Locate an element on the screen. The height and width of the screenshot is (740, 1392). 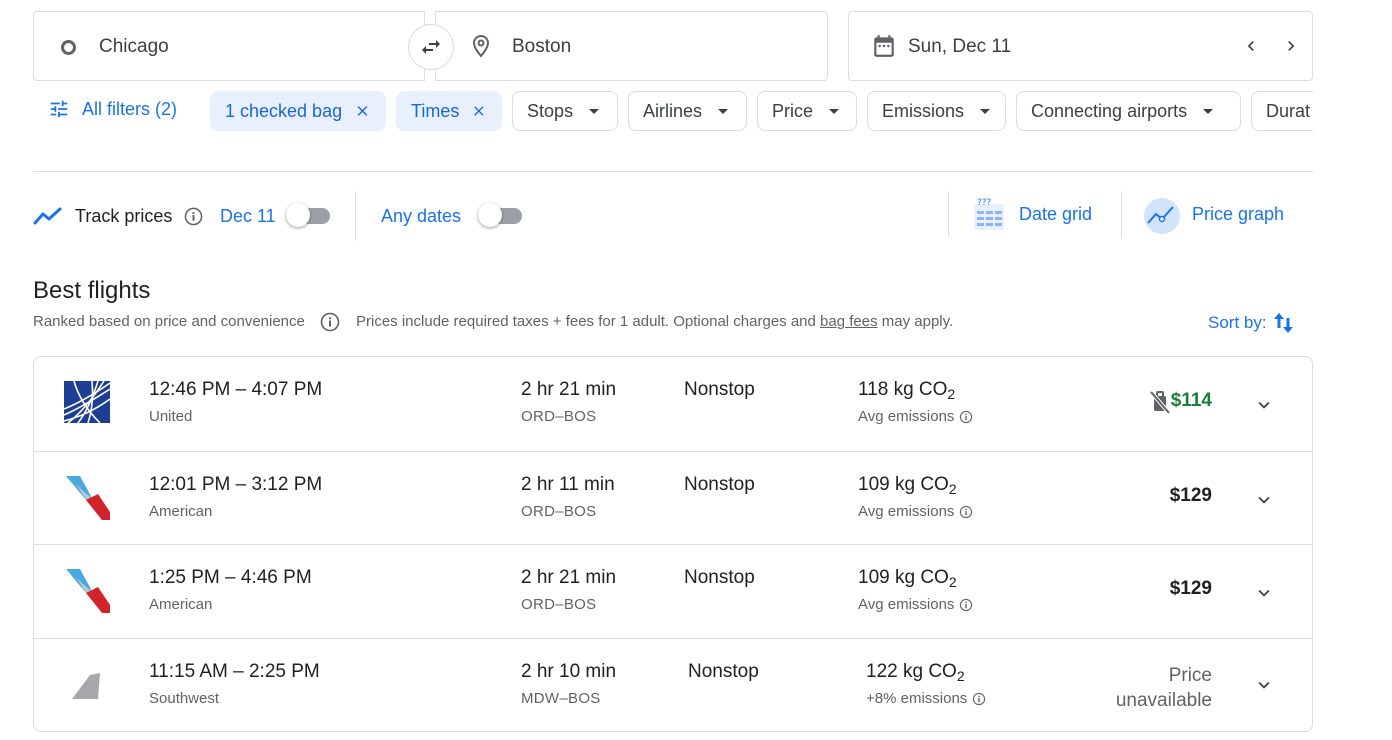
flight-duration: 2 hr 21 min is located at coordinates (569, 389).